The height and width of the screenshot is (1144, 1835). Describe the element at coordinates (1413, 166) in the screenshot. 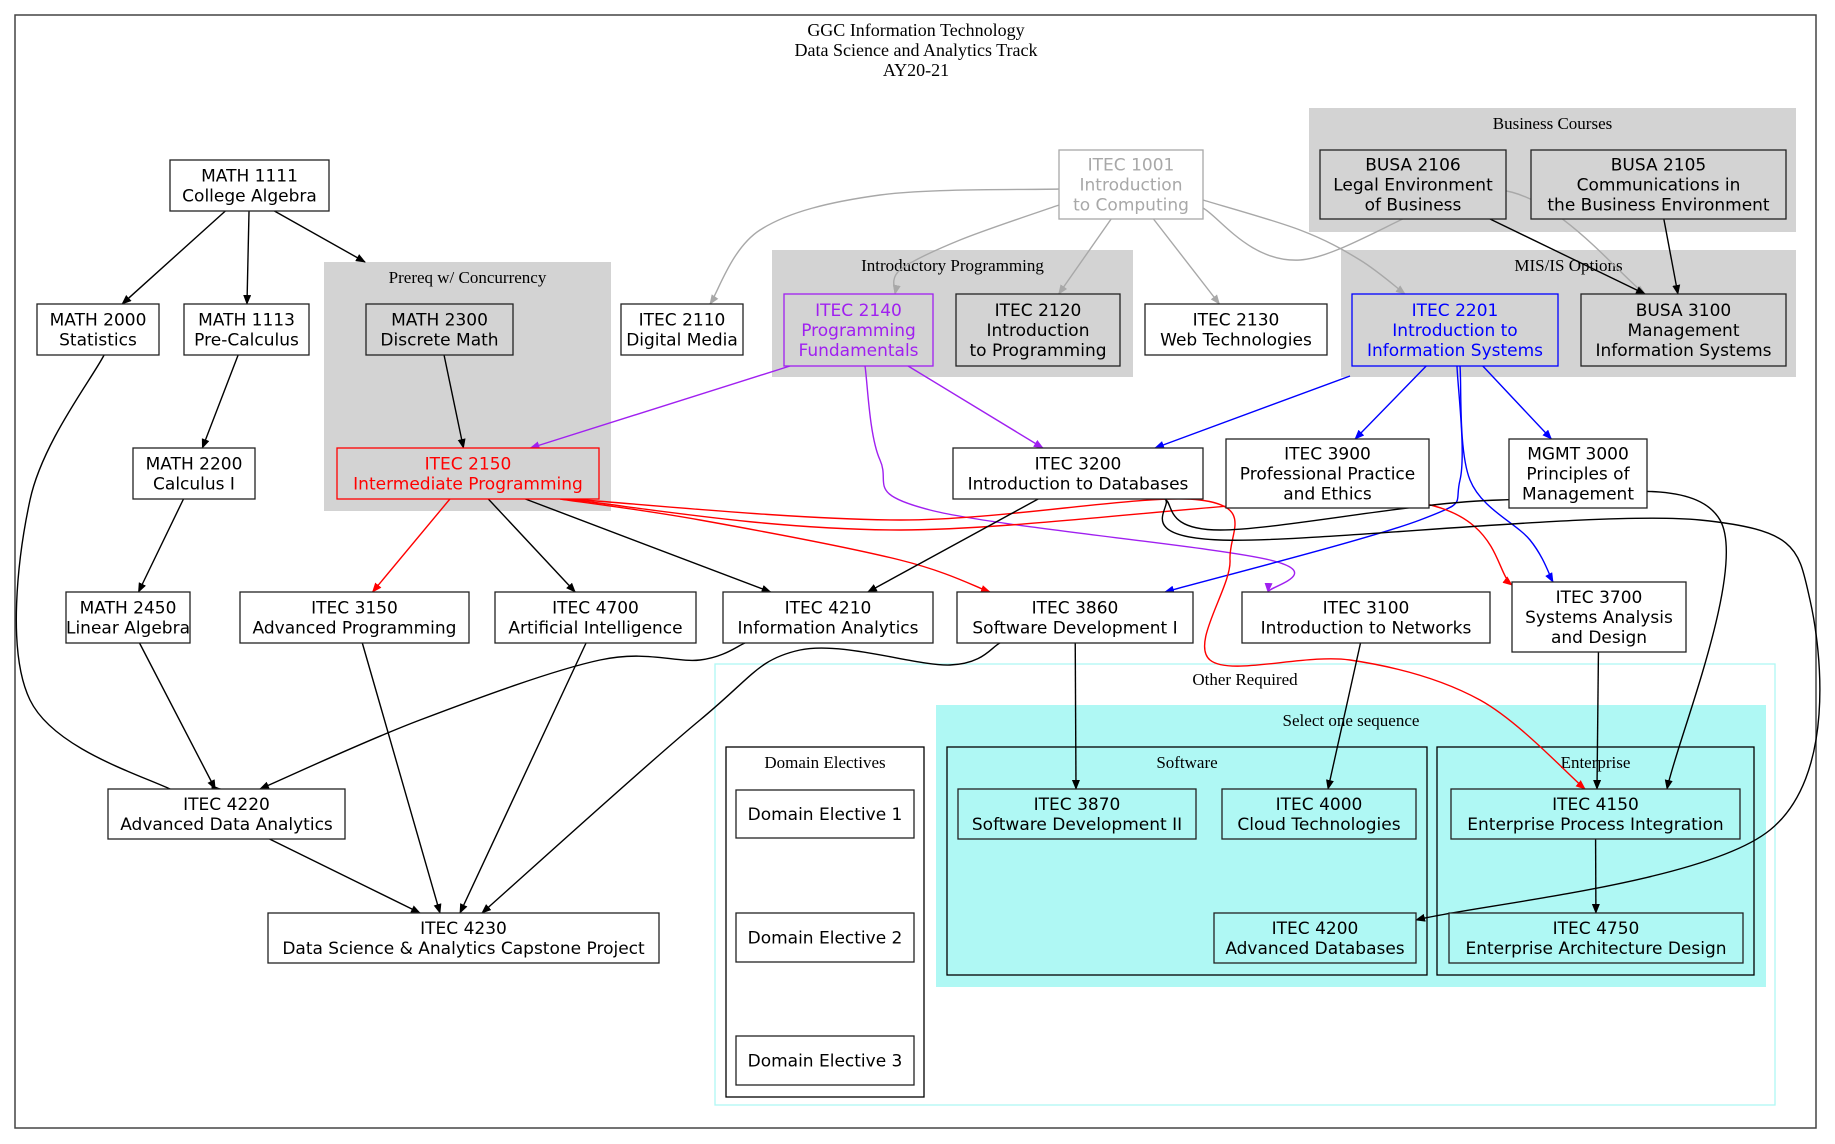

I see `course-code: BUSA 2106` at that location.